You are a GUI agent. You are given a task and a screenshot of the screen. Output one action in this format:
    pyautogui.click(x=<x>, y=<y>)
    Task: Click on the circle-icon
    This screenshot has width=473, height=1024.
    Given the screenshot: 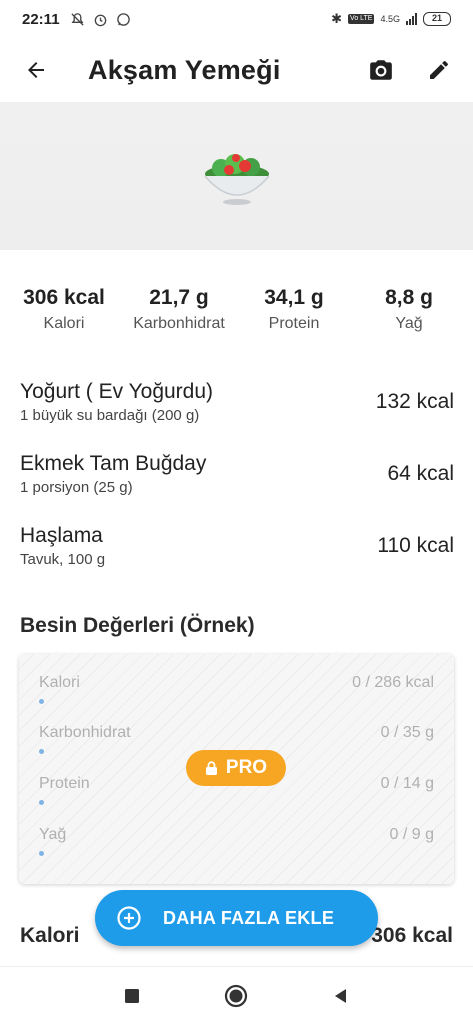 What is the action you would take?
    pyautogui.click(x=236, y=995)
    